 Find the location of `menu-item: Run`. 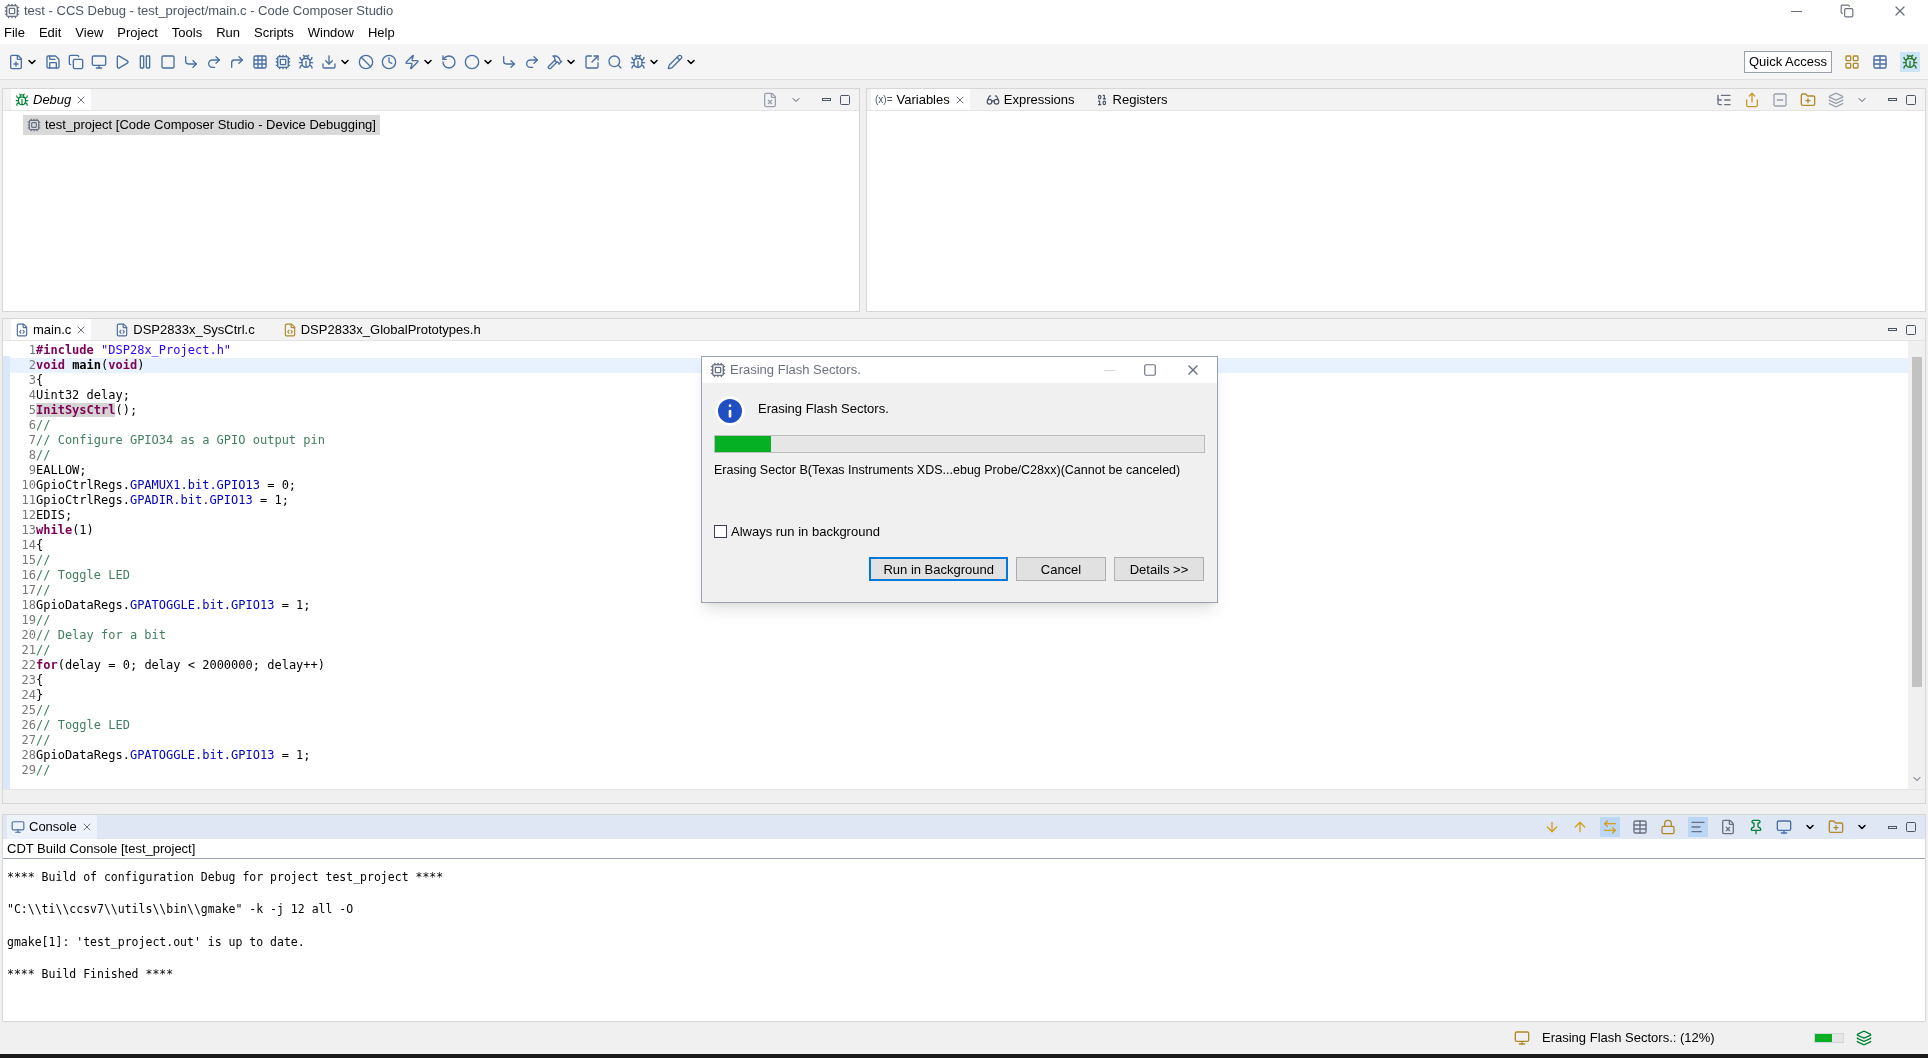

menu-item: Run is located at coordinates (228, 33).